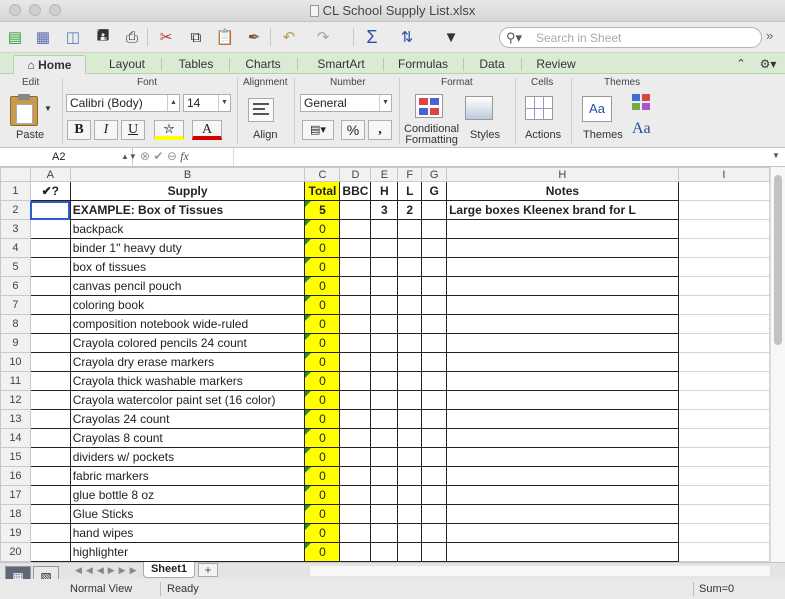 The height and width of the screenshot is (599, 785). I want to click on cell-b: Crayolas 8 count, so click(187, 438).